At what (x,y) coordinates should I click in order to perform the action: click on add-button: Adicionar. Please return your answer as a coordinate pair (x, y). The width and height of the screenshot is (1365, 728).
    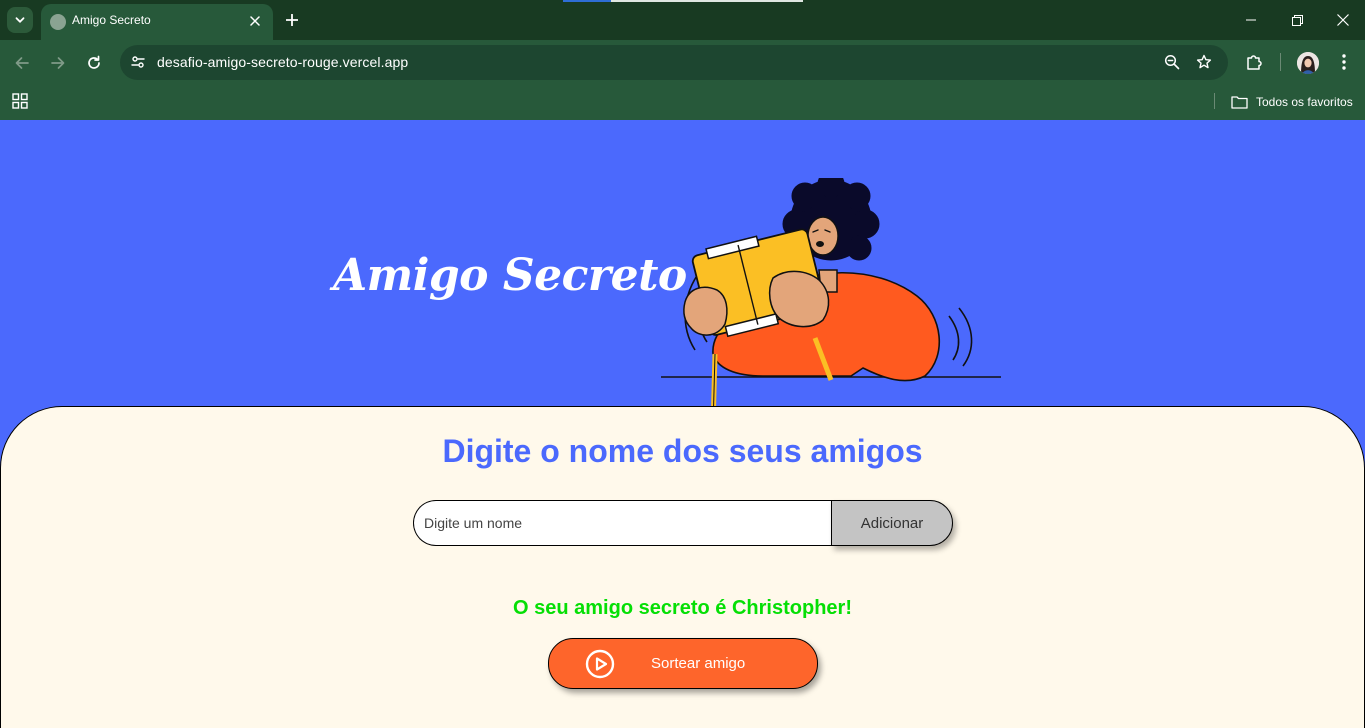
    Looking at the image, I should click on (892, 523).